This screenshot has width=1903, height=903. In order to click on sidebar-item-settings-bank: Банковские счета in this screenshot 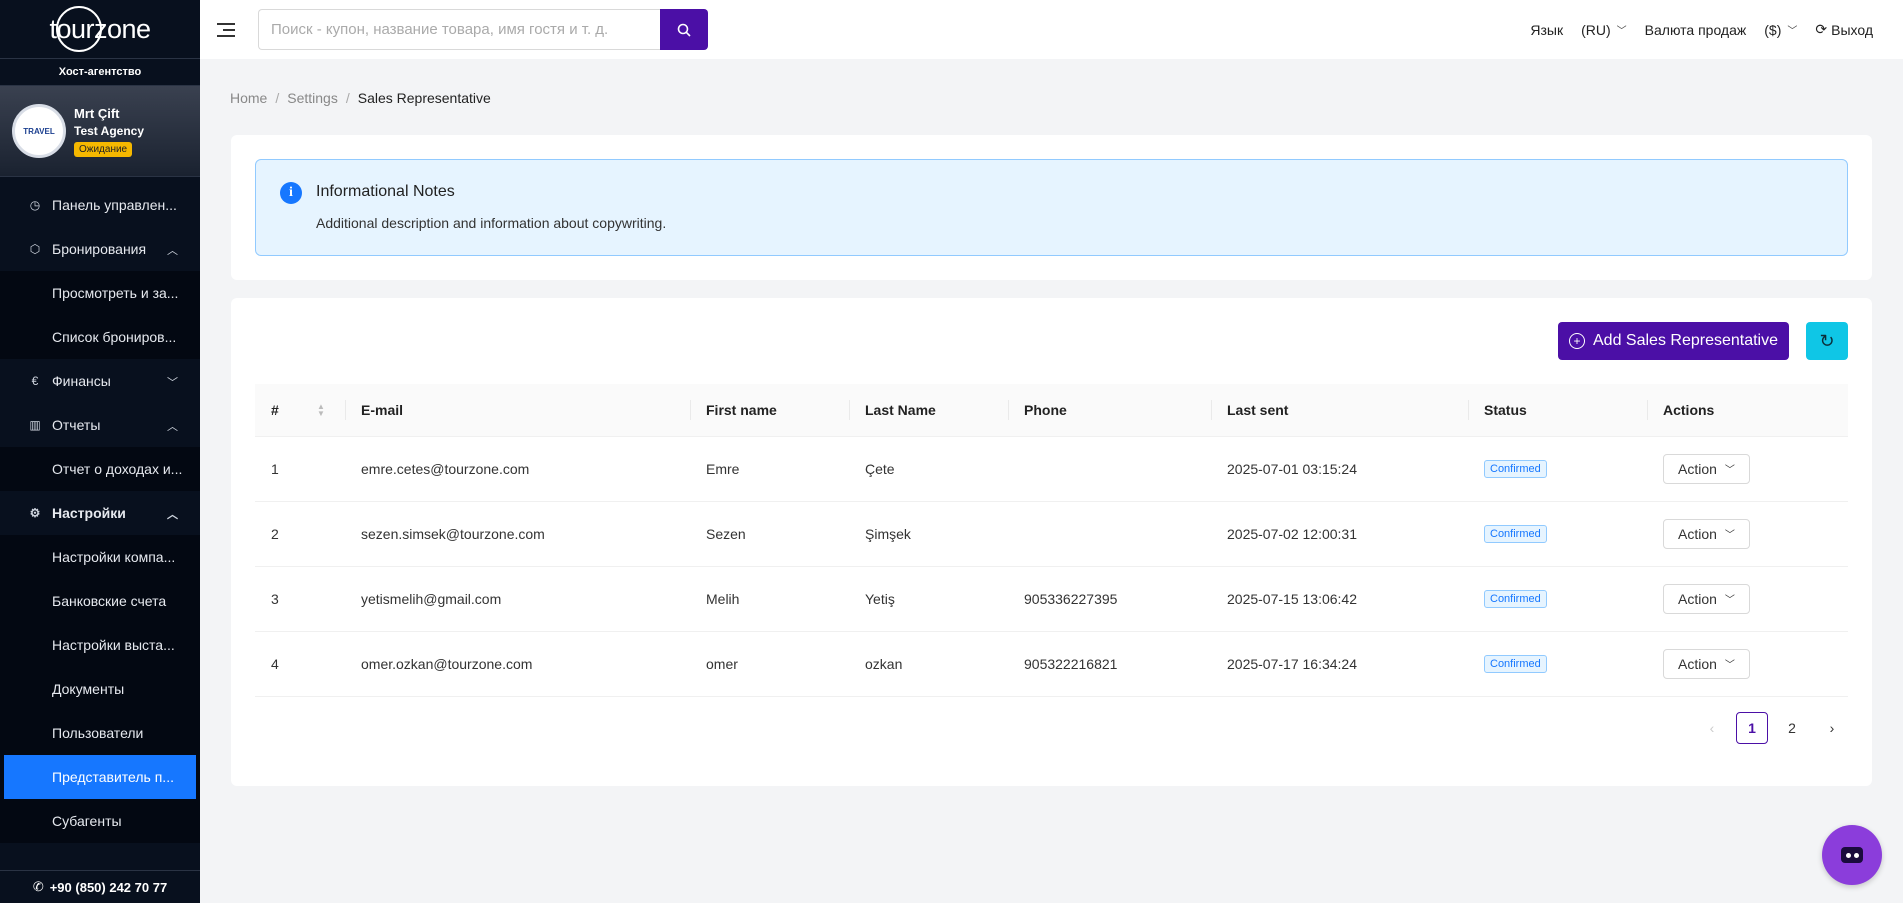, I will do `click(100, 601)`.